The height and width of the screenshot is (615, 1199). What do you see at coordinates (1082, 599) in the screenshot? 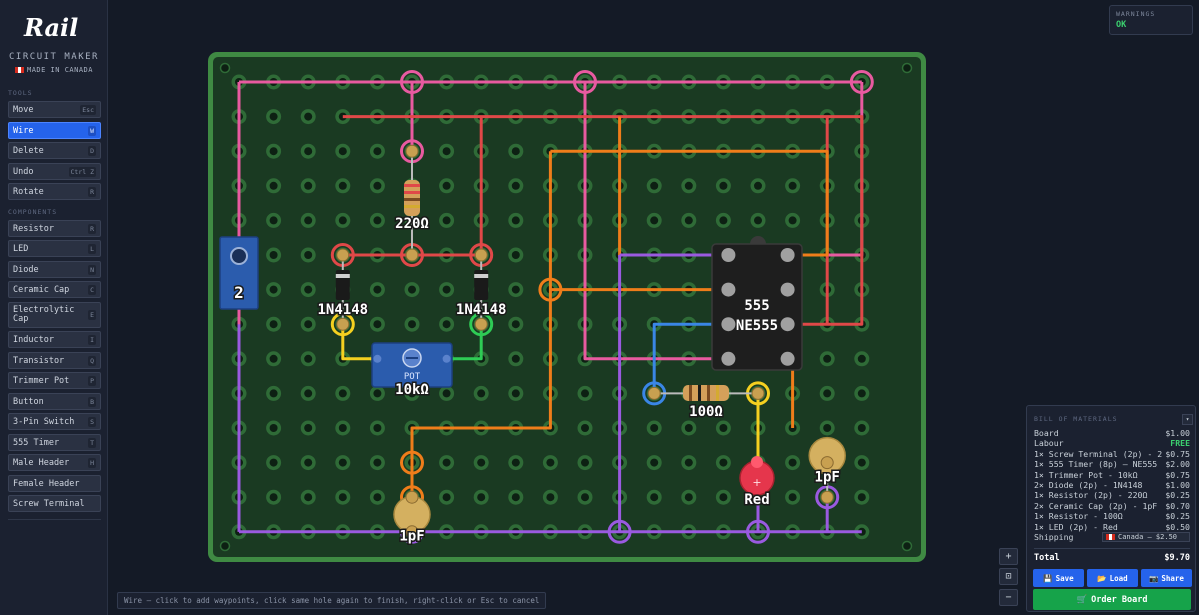
I see `cart-icon: 🛒` at bounding box center [1082, 599].